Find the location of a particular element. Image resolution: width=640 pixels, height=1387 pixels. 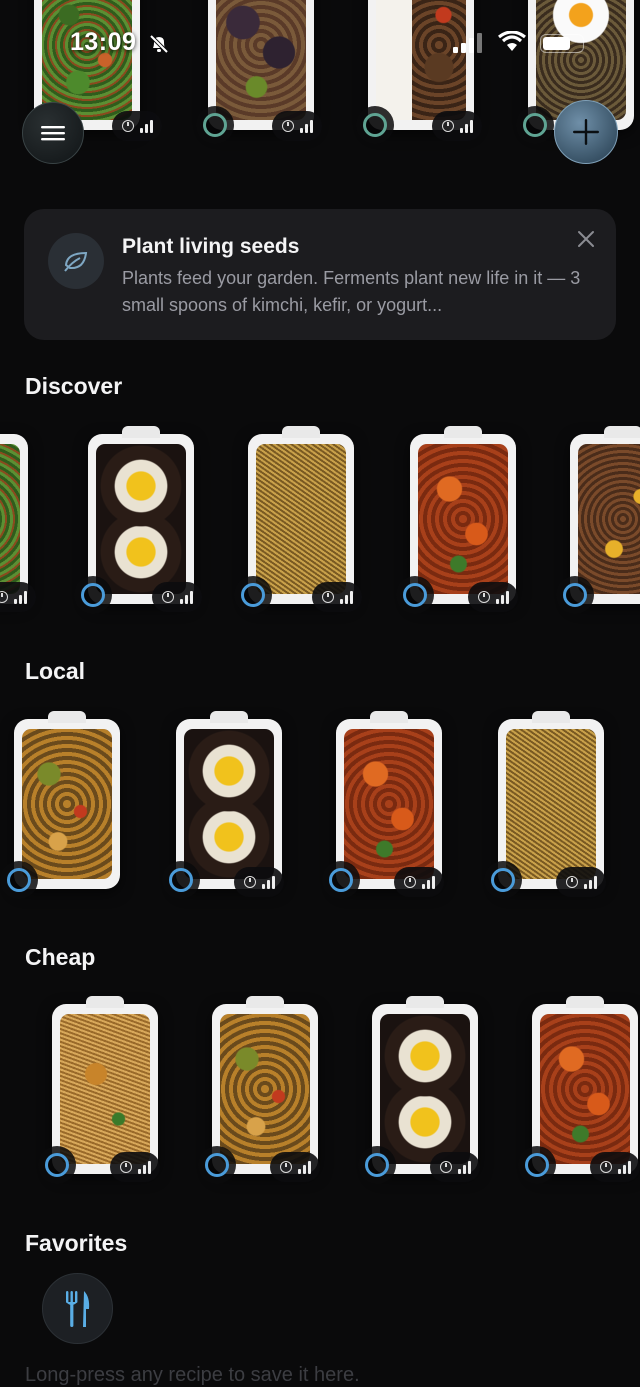

signal-icon is located at coordinates (467, 43).